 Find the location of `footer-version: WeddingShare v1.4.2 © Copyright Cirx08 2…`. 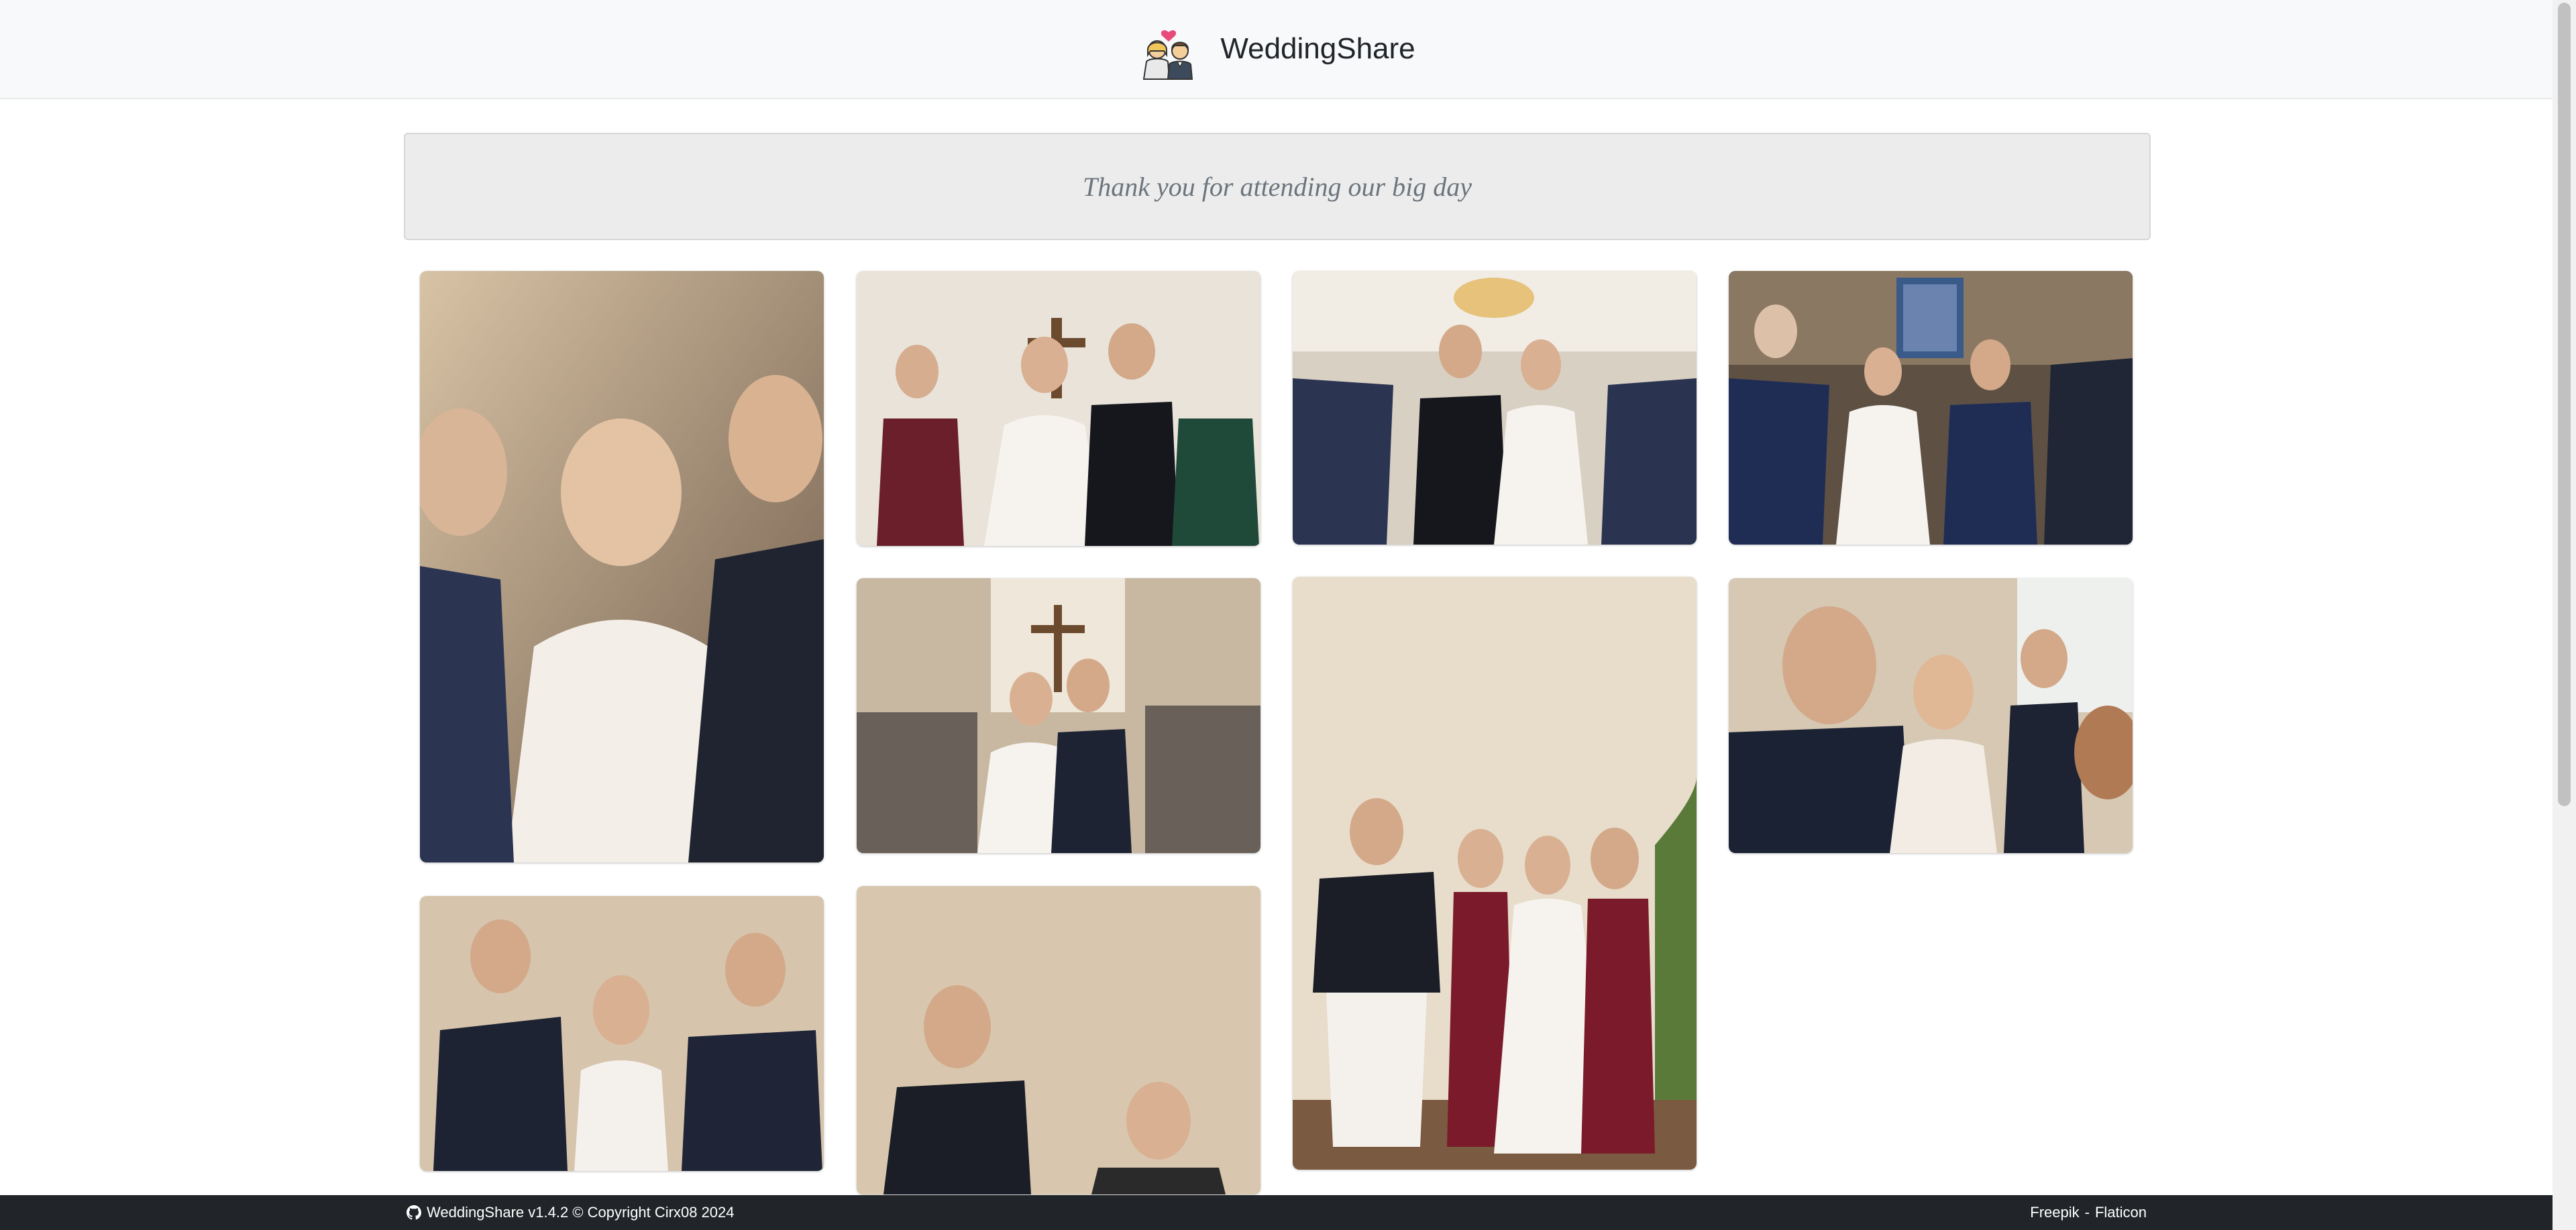

footer-version: WeddingShare v1.4.2 © Copyright Cirx08 2… is located at coordinates (571, 1212).